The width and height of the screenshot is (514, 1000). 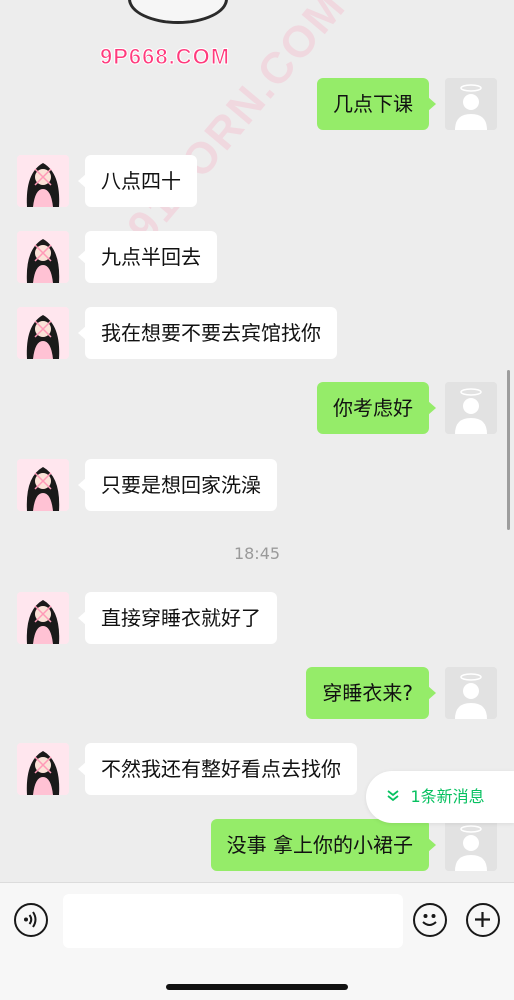 I want to click on scrollbar, so click(x=508, y=450).